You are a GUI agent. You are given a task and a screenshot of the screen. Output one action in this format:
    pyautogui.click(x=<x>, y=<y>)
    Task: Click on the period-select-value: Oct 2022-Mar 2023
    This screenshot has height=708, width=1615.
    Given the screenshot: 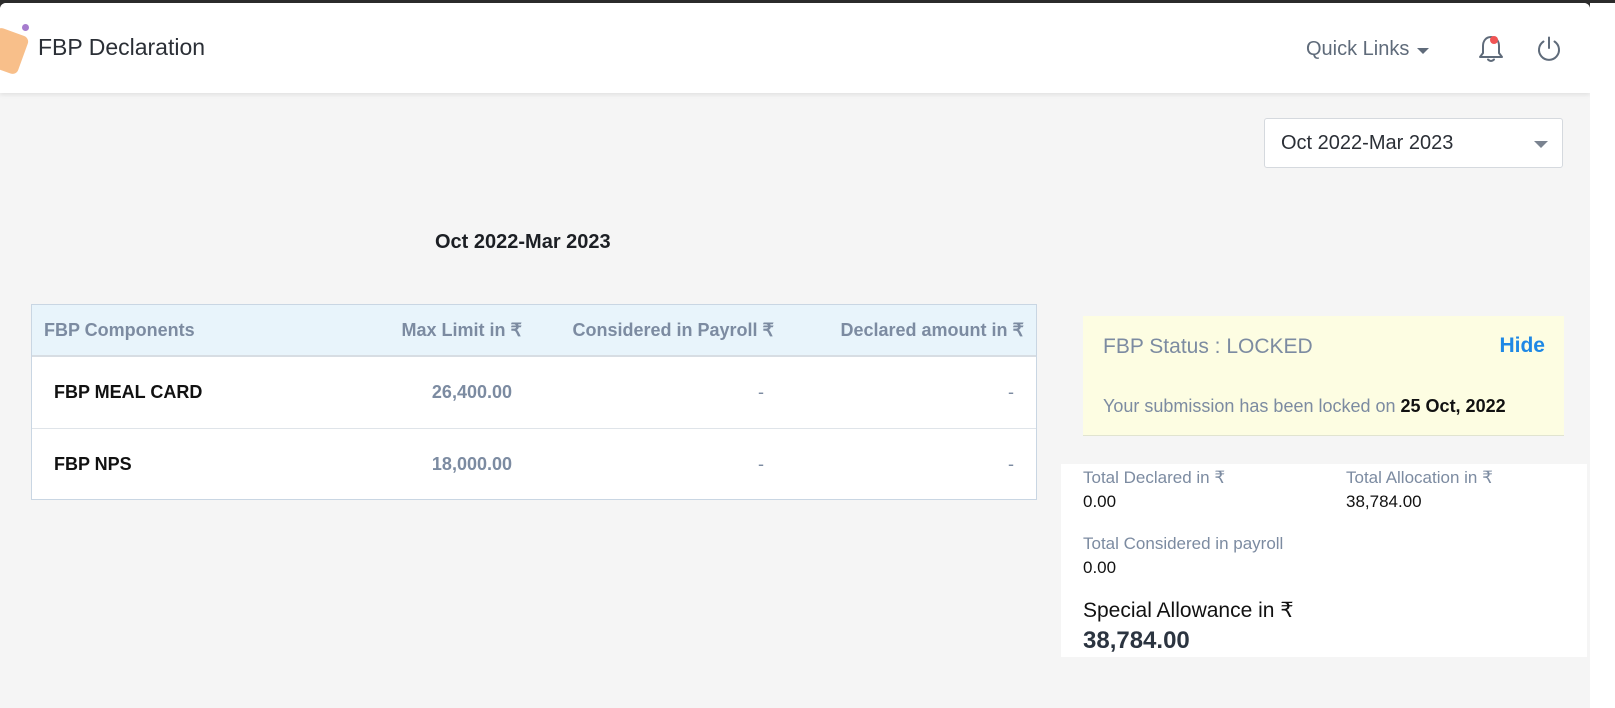 What is the action you would take?
    pyautogui.click(x=1367, y=142)
    